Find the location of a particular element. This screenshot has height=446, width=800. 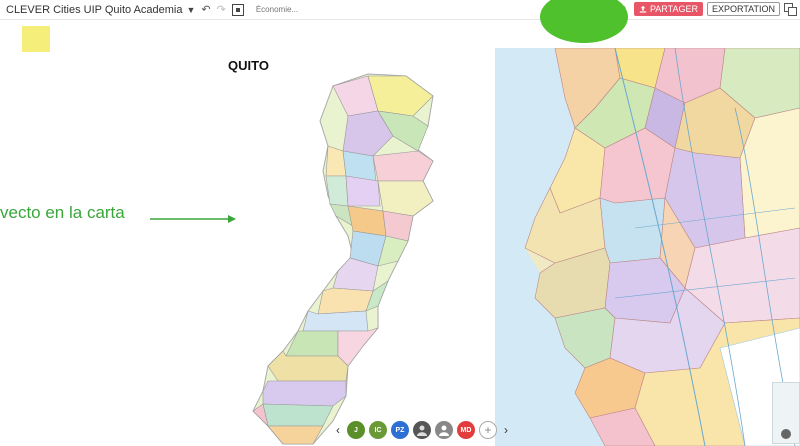

board-title: CLEVER Cities UIP Quito Academia is located at coordinates (94, 10).